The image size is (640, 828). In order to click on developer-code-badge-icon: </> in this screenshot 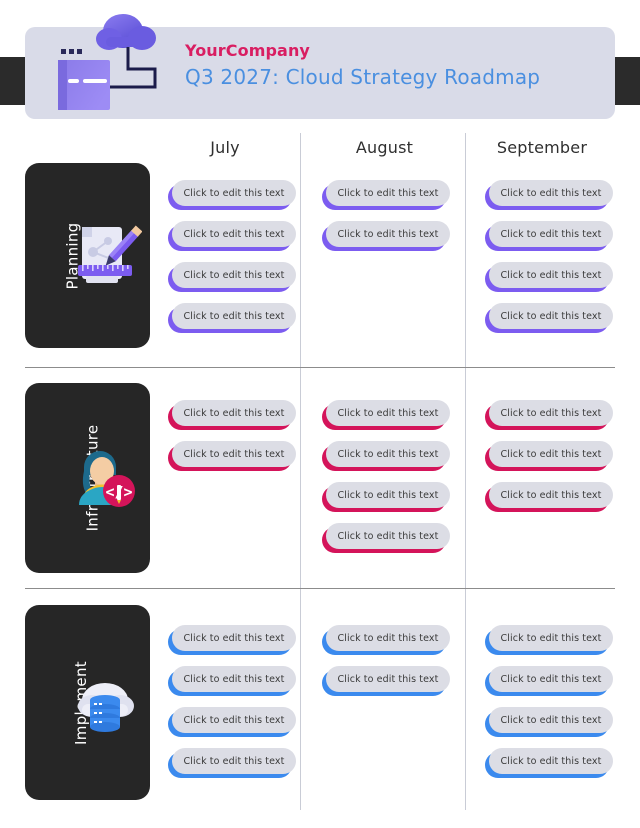, I will do `click(105, 478)`.